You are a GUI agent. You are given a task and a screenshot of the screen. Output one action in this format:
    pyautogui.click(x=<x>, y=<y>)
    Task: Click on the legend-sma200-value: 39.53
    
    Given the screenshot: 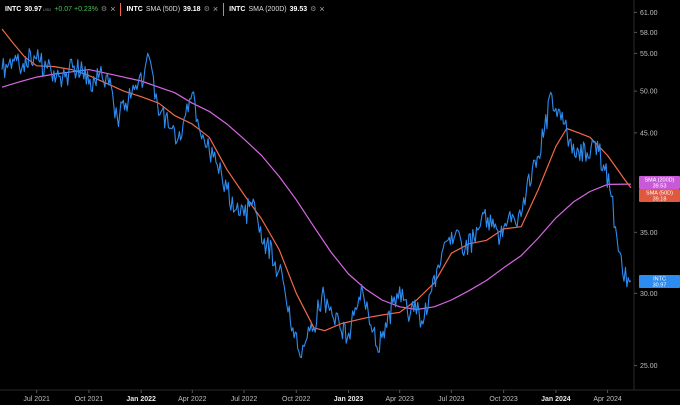 What is the action you would take?
    pyautogui.click(x=298, y=9)
    